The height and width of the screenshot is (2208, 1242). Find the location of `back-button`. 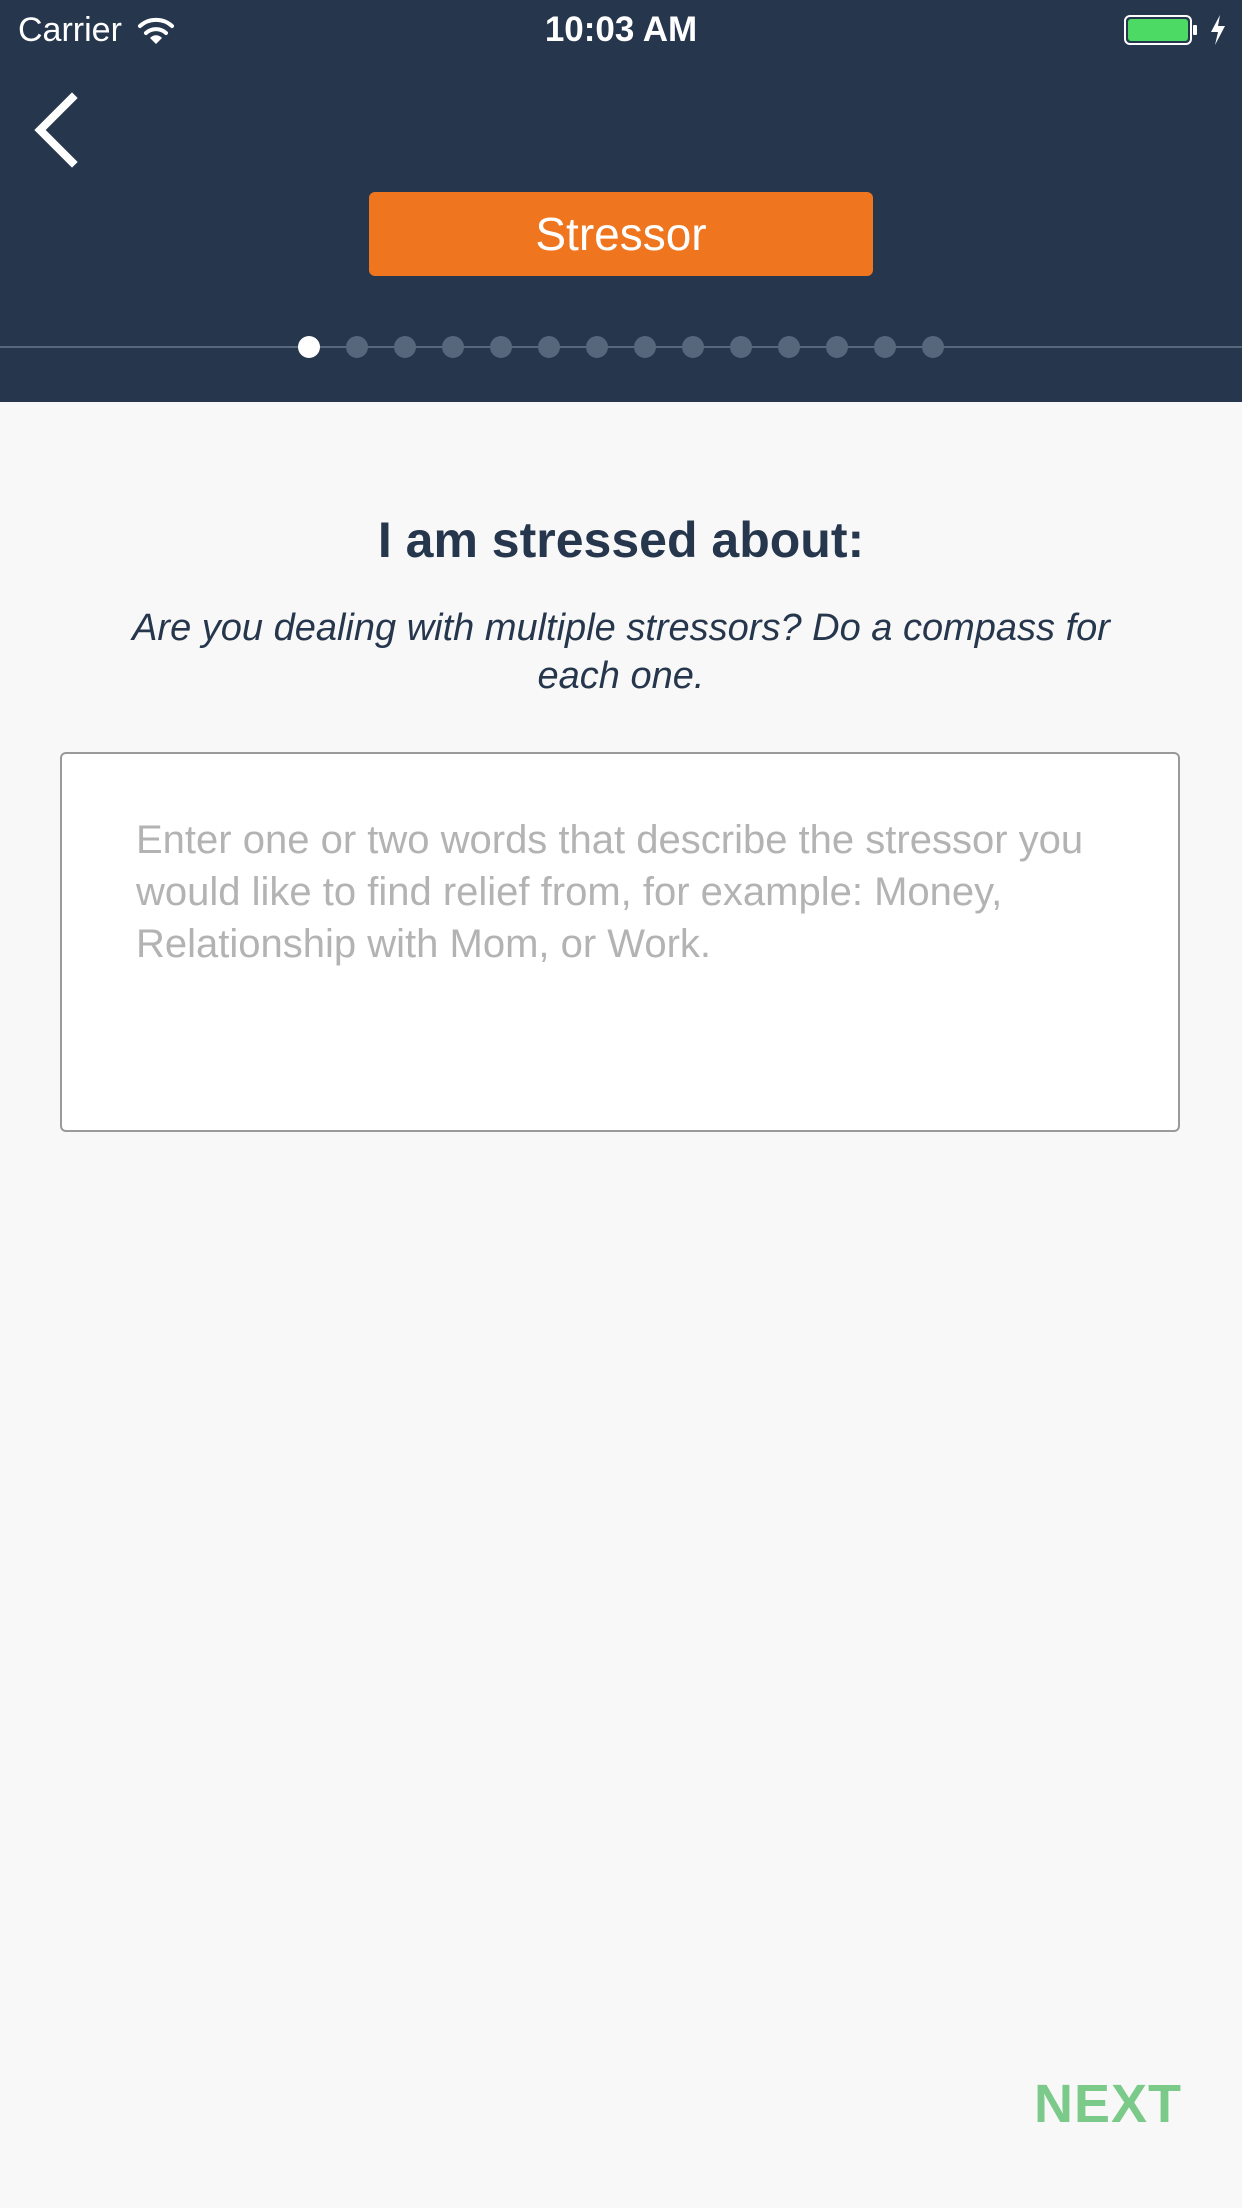

back-button is located at coordinates (58, 130).